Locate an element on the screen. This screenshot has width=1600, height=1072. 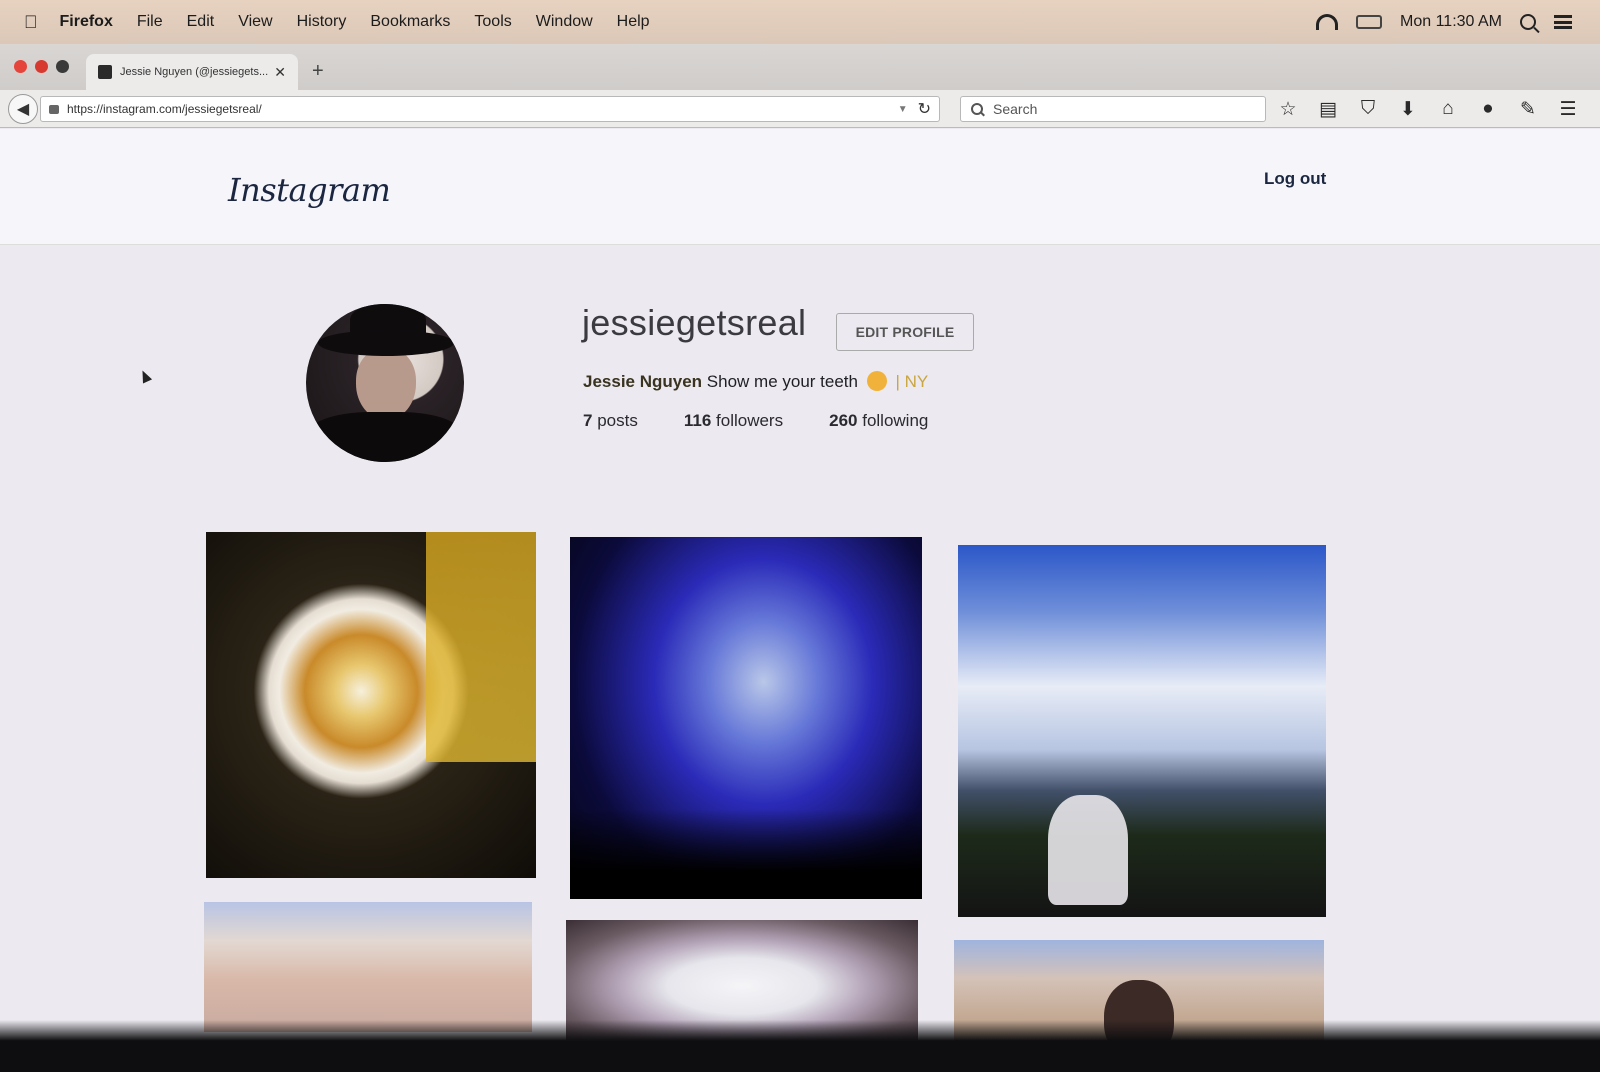
search-placeholder: Search is located at coordinates (1015, 109).